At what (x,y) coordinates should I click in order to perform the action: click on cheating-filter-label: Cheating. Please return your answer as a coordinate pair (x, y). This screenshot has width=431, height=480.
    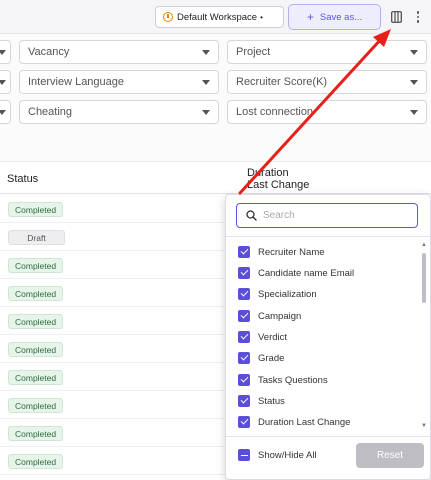
    Looking at the image, I should click on (50, 112).